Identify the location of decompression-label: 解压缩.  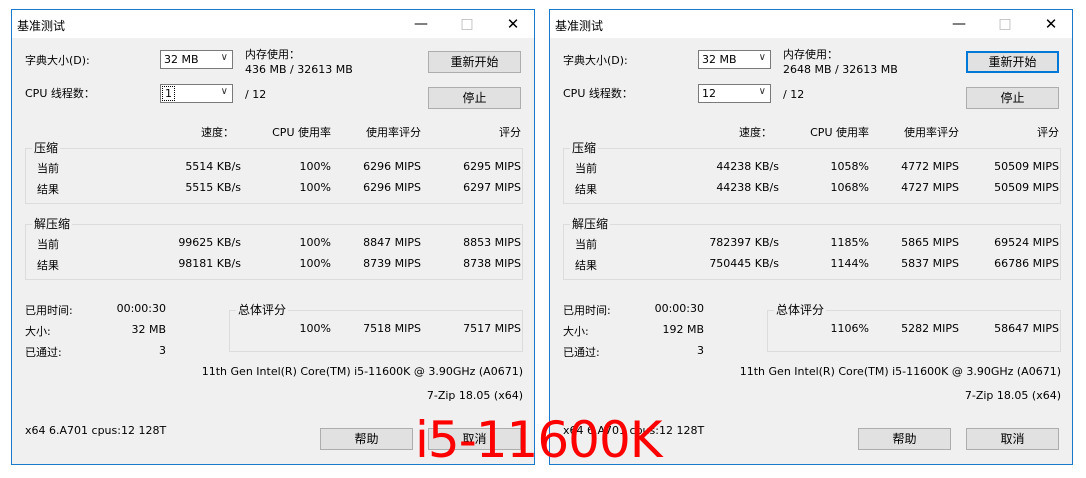
(52, 223).